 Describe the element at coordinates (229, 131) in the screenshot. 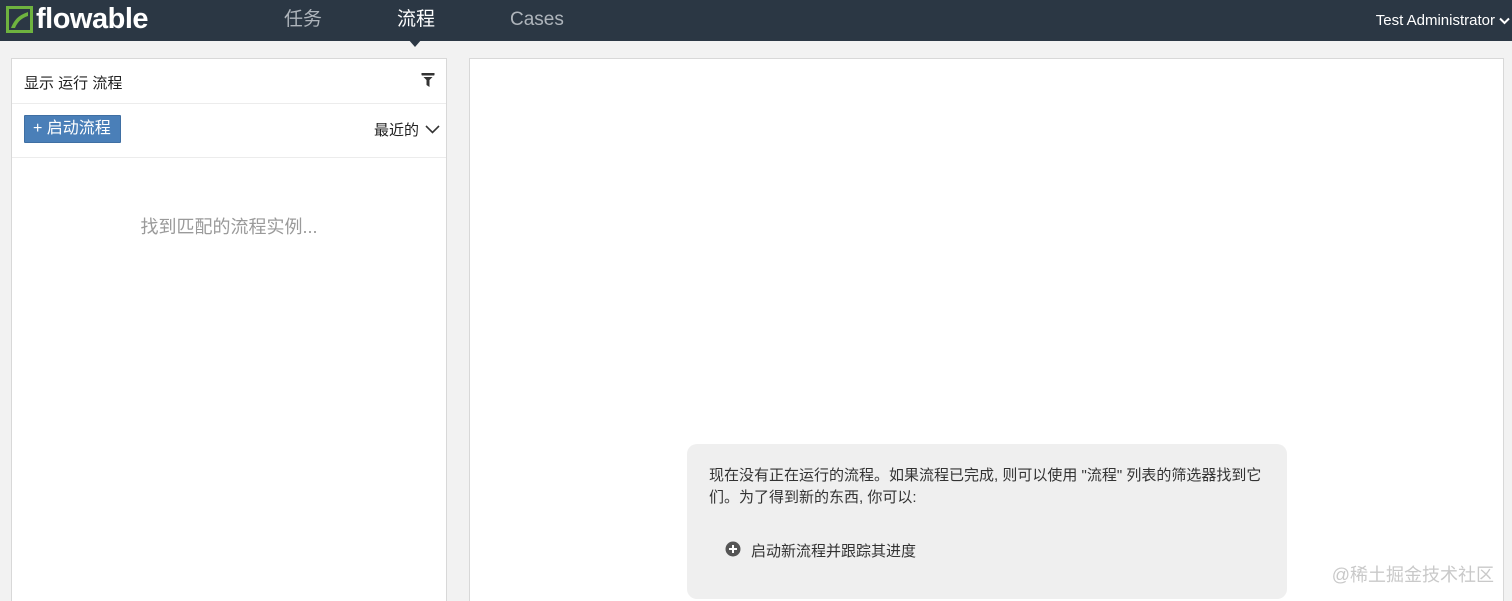

I see `process-list-toolbar: + 启动流程 最近的` at that location.